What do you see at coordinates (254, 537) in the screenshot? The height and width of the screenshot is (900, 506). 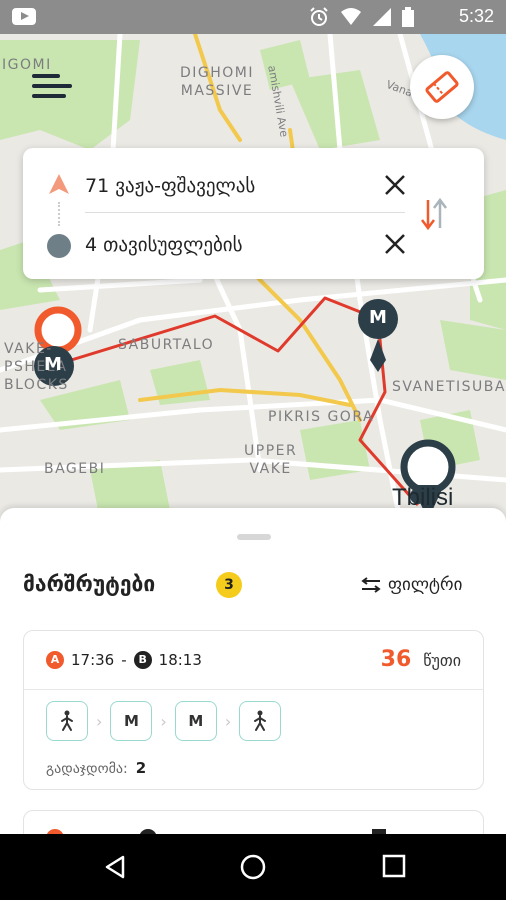 I see `sheet-drag-handle` at bounding box center [254, 537].